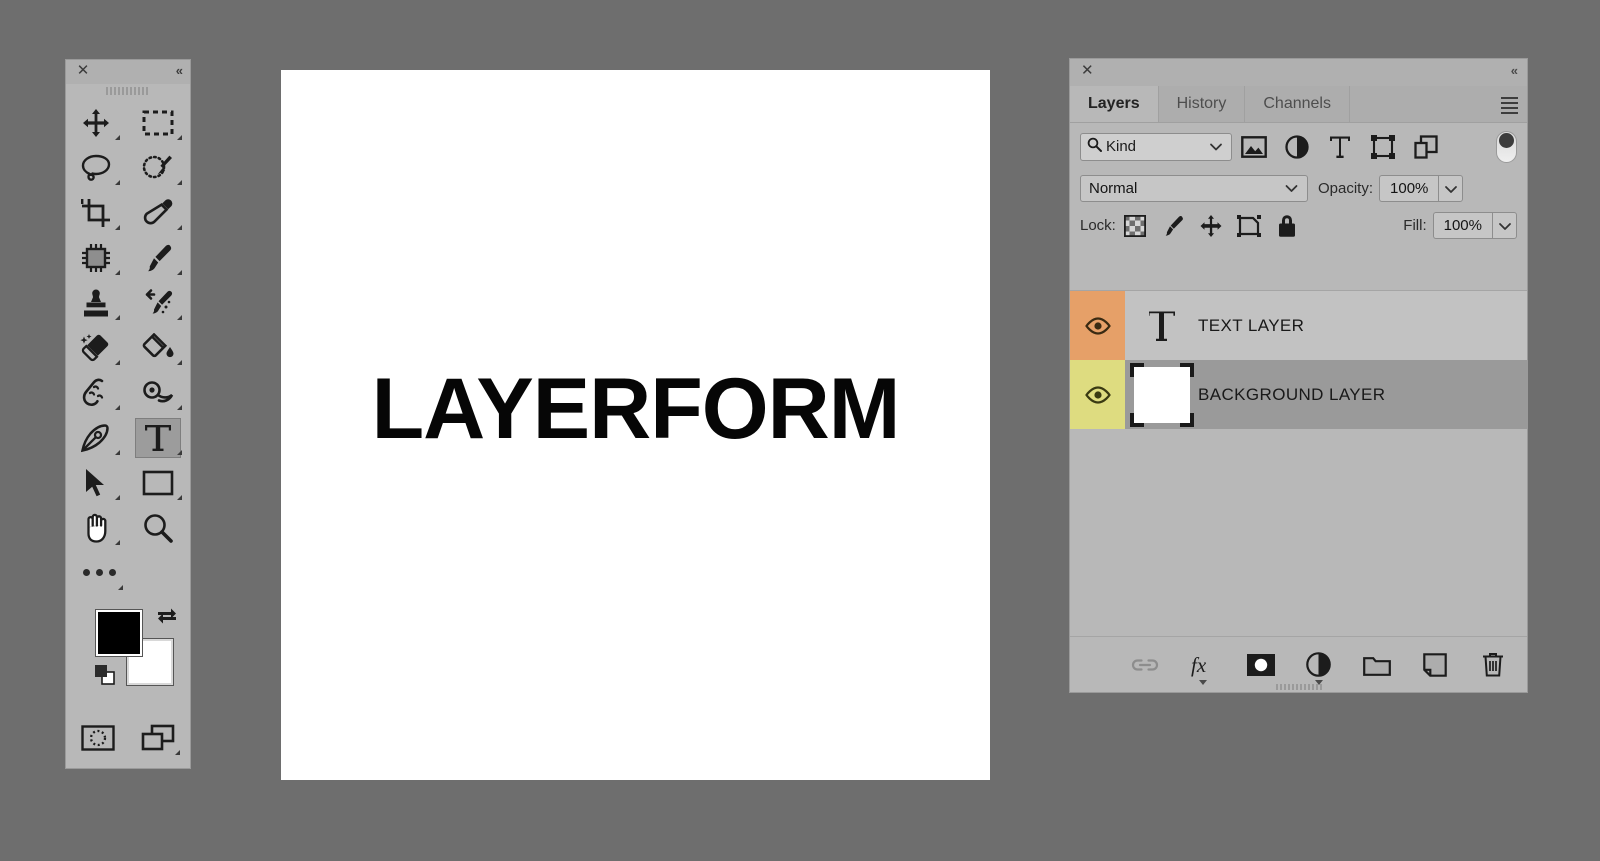  Describe the element at coordinates (1135, 226) in the screenshot. I see `lock-transparent-pixels-icon` at that location.